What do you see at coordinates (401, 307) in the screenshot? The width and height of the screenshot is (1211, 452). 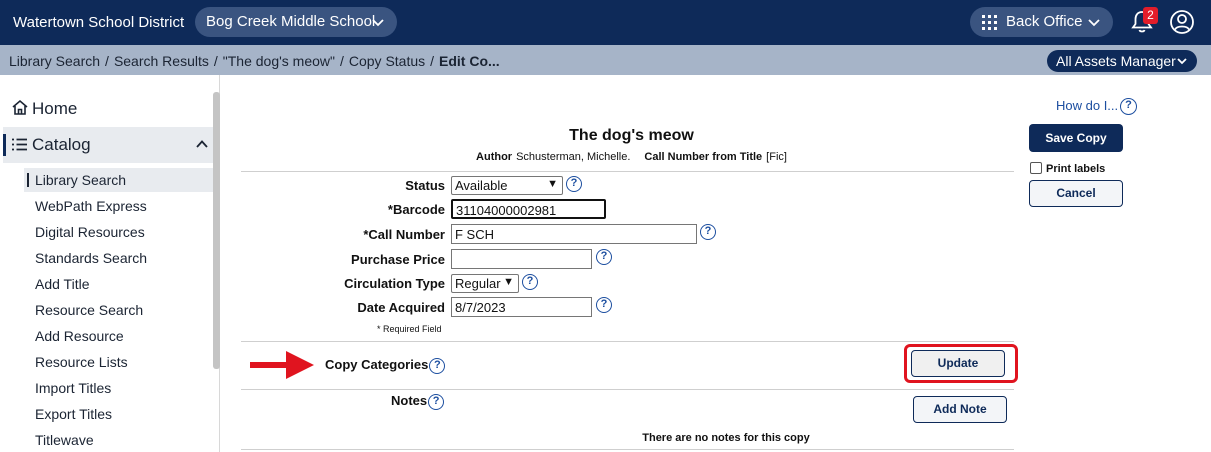 I see `date-acquired-label: Date Acquired` at bounding box center [401, 307].